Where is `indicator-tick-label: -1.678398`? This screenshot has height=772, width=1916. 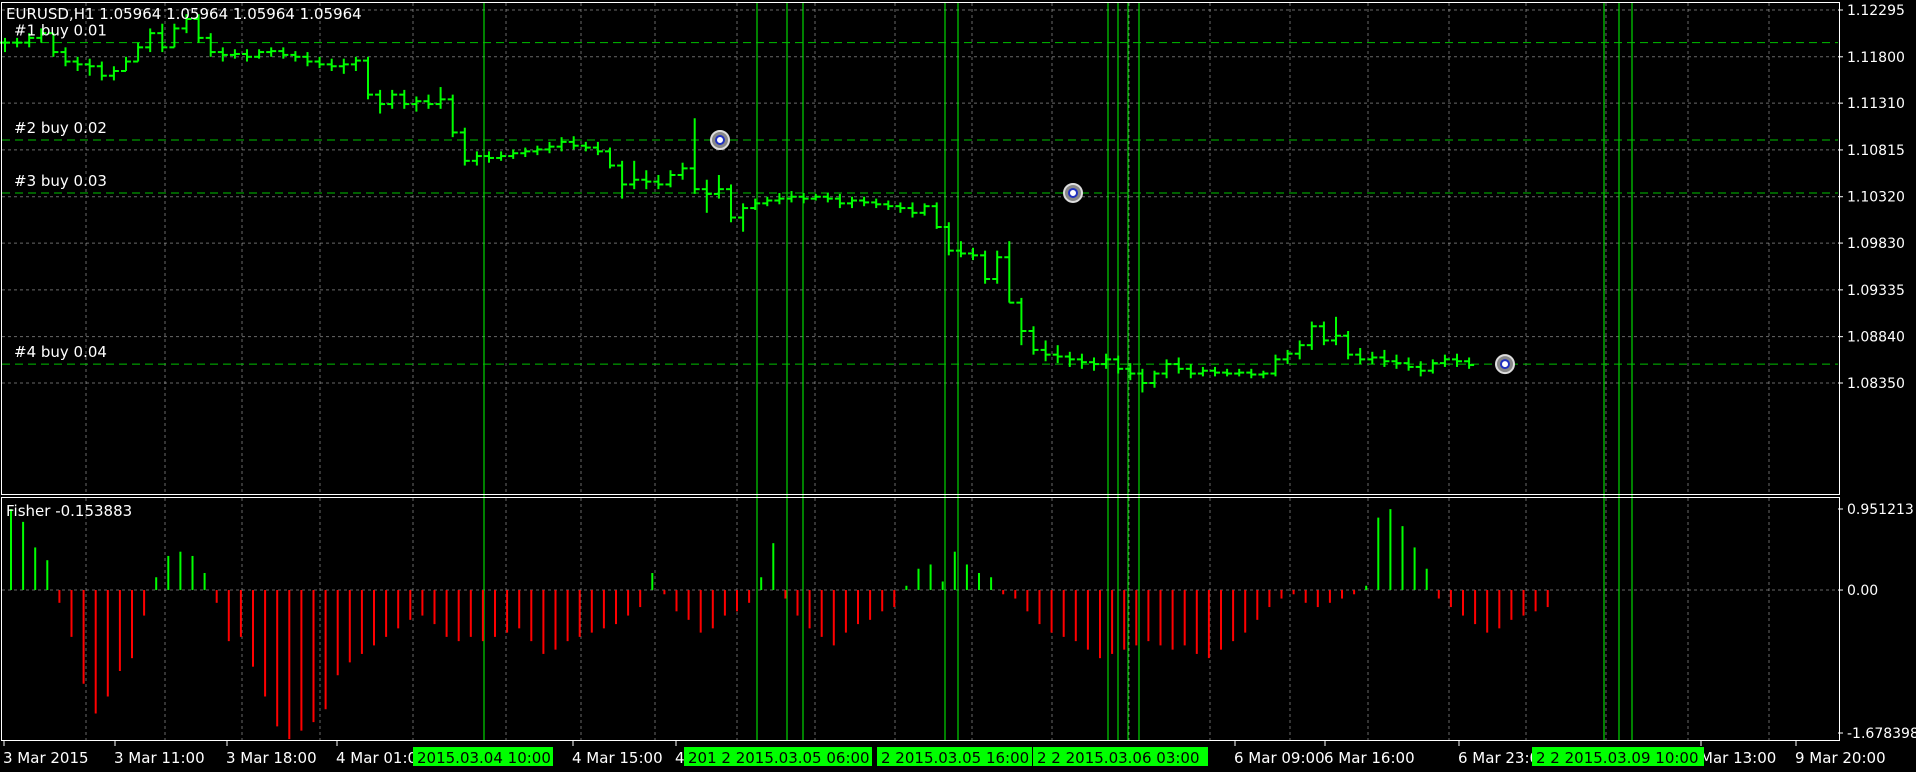
indicator-tick-label: -1.678398 is located at coordinates (1881, 734).